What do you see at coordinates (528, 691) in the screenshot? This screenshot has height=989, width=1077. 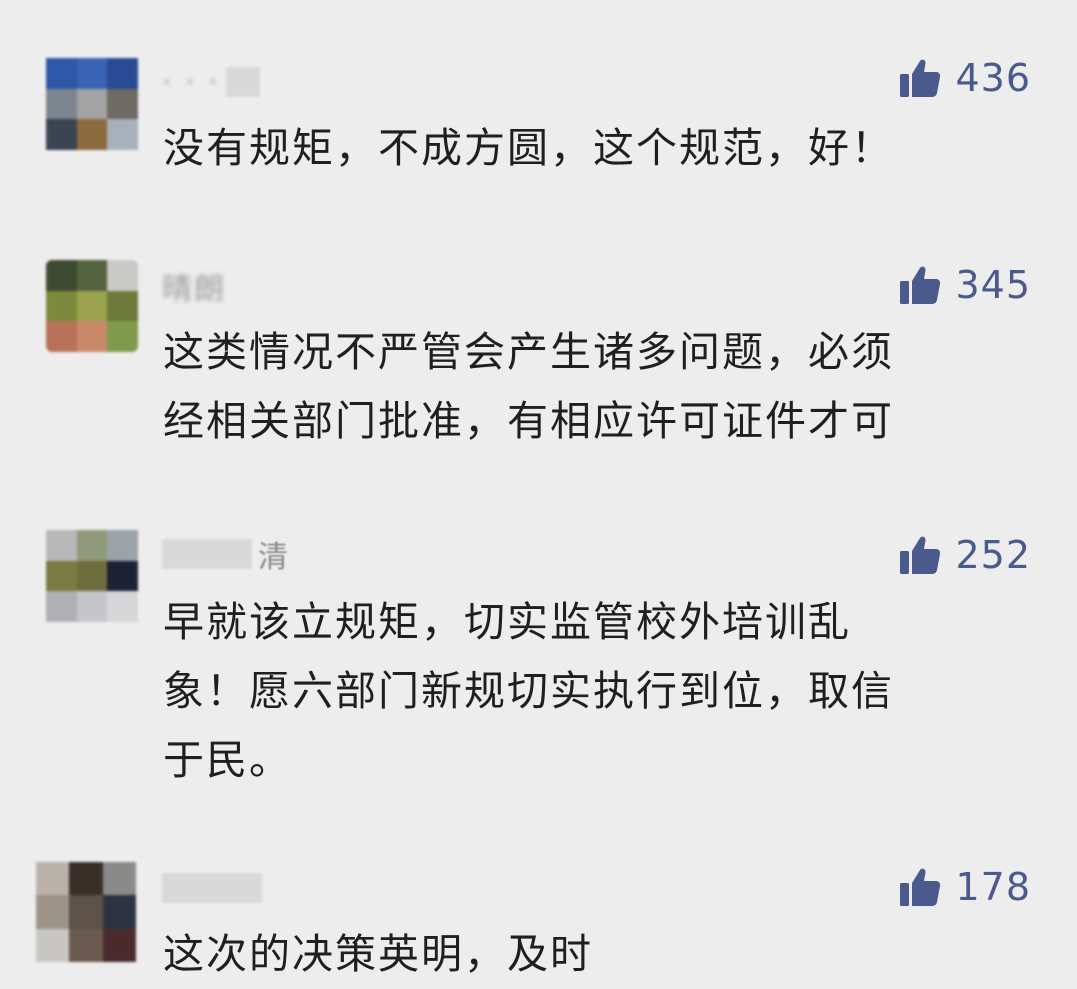 I see `comment-text: 早就该立规矩，切实监管校外培训乱 象！愿六部门新规切实执行到位，取信 于民。` at bounding box center [528, 691].